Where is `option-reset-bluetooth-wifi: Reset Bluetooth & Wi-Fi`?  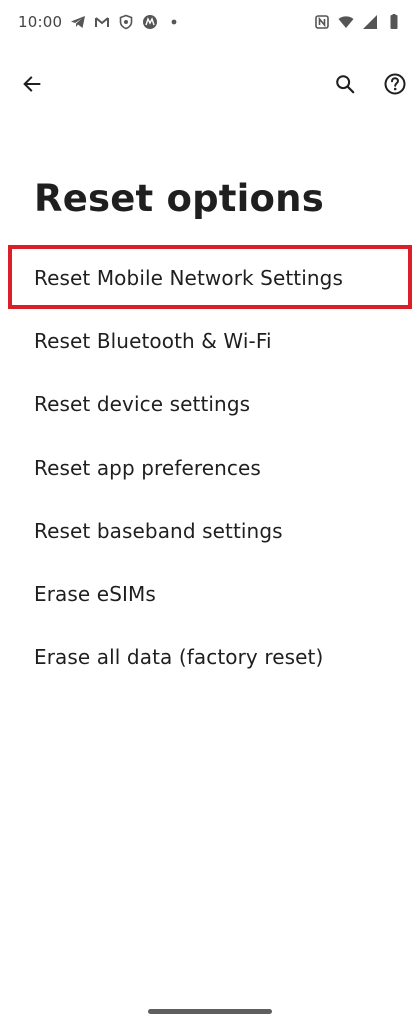 option-reset-bluetooth-wifi: Reset Bluetooth & Wi-Fi is located at coordinates (210, 340).